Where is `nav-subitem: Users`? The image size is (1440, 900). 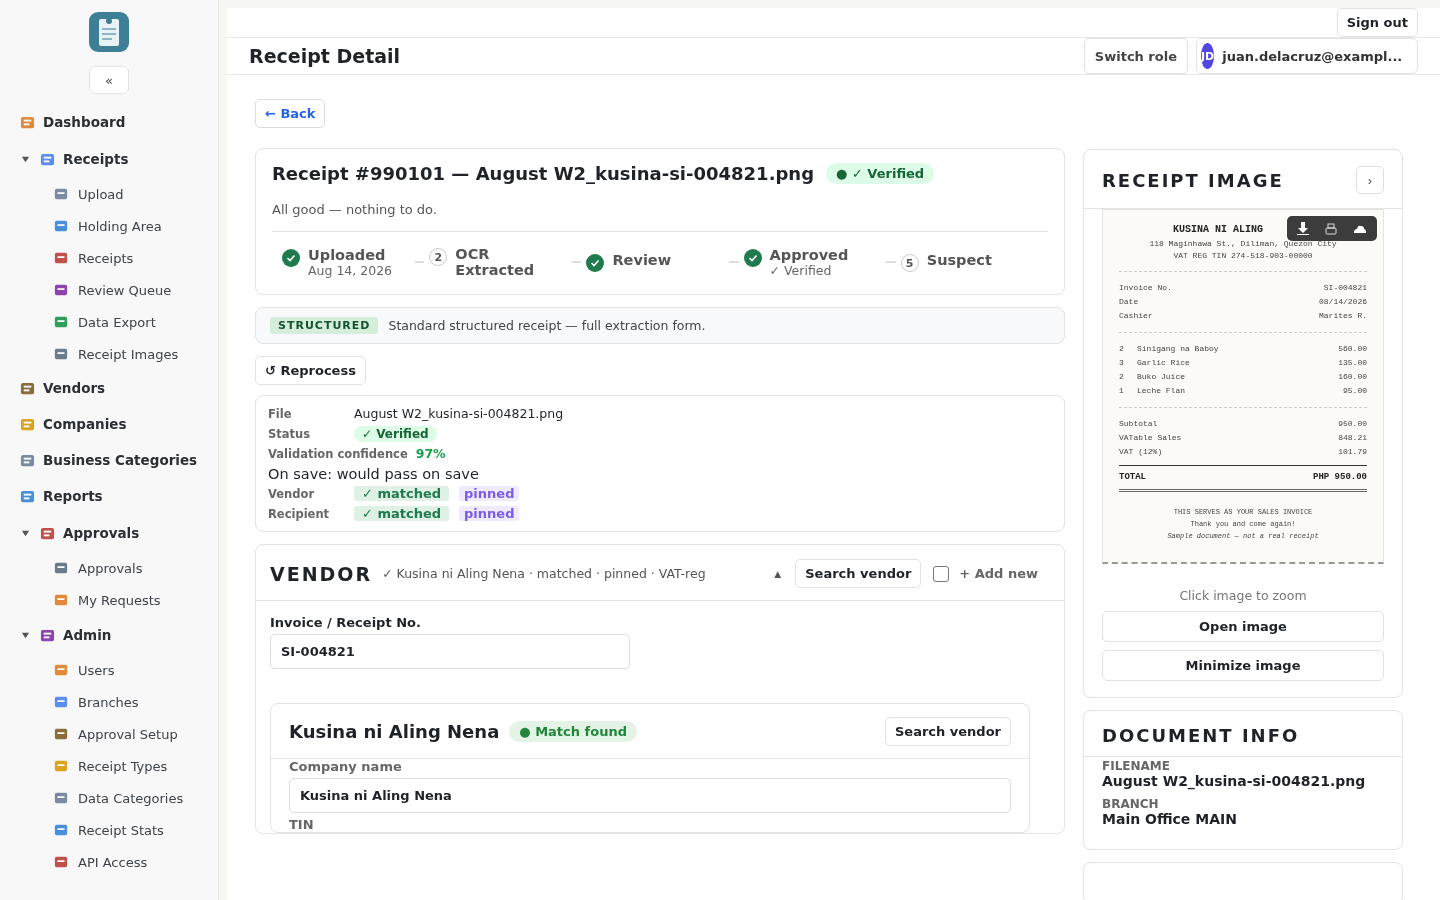
nav-subitem: Users is located at coordinates (109, 670).